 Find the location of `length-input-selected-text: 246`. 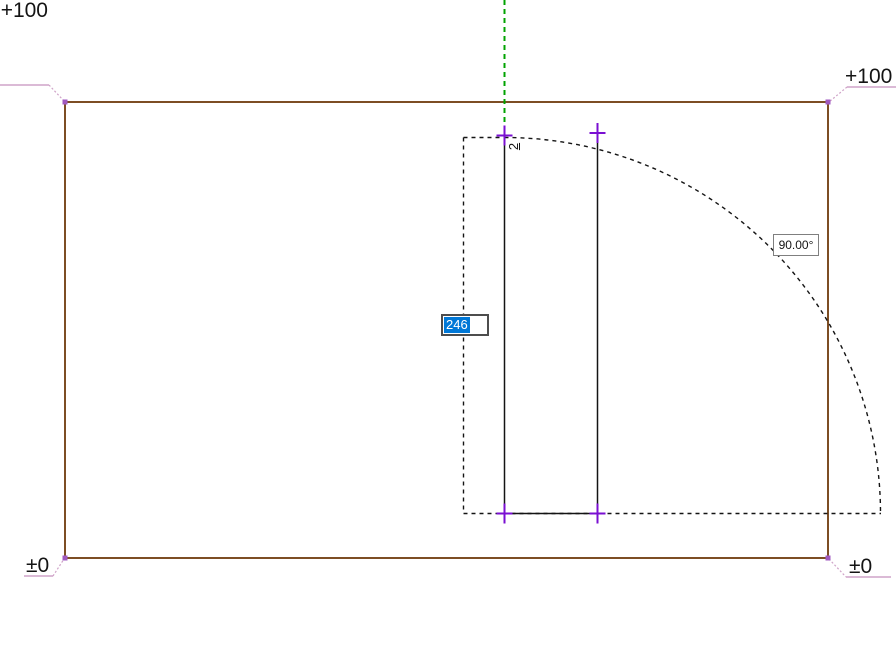

length-input-selected-text: 246 is located at coordinates (457, 325).